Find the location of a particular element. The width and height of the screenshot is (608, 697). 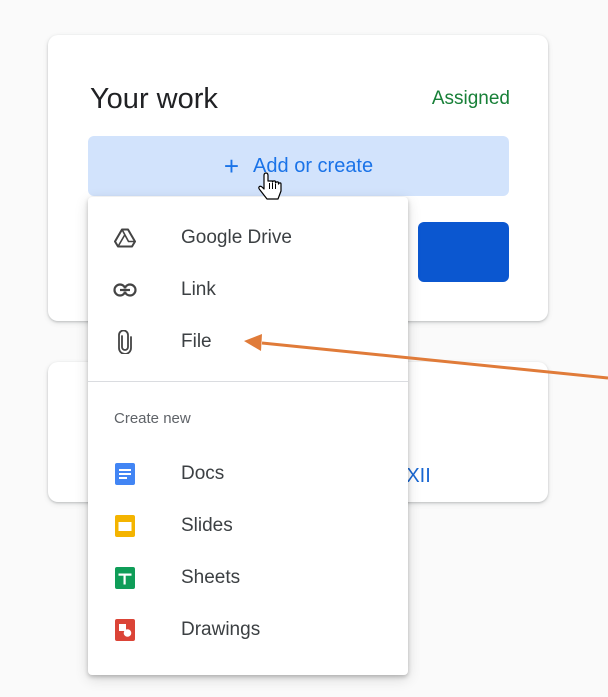

drawings-icon is located at coordinates (125, 630).